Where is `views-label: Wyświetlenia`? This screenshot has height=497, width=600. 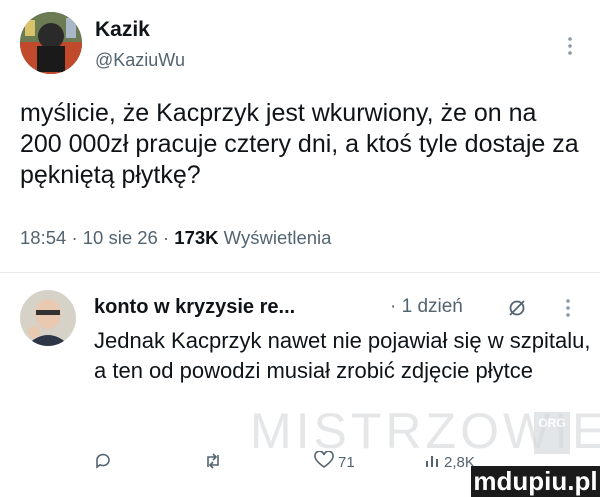 views-label: Wyświetlenia is located at coordinates (277, 237).